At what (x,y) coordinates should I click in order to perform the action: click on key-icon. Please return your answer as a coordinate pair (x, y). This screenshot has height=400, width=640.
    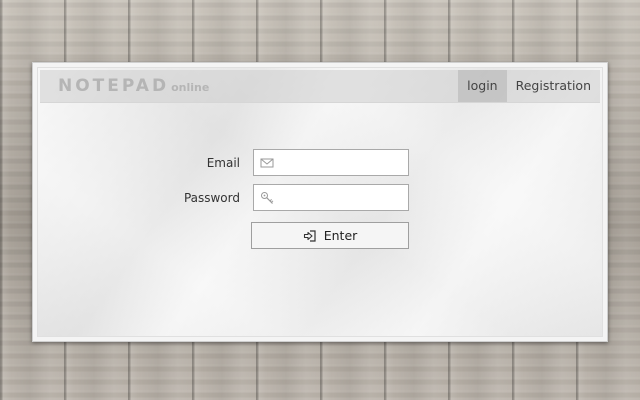
    Looking at the image, I should click on (267, 198).